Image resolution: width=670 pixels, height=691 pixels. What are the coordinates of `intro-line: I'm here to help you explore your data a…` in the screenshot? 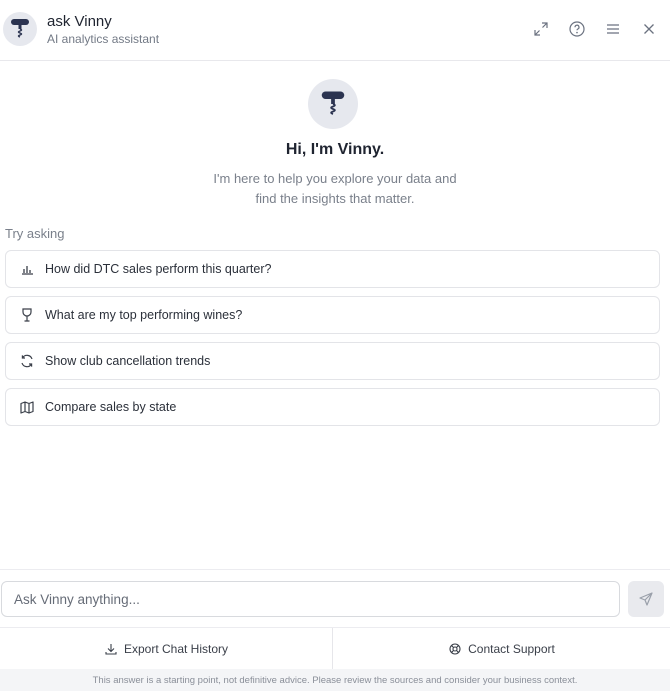 It's located at (335, 178).